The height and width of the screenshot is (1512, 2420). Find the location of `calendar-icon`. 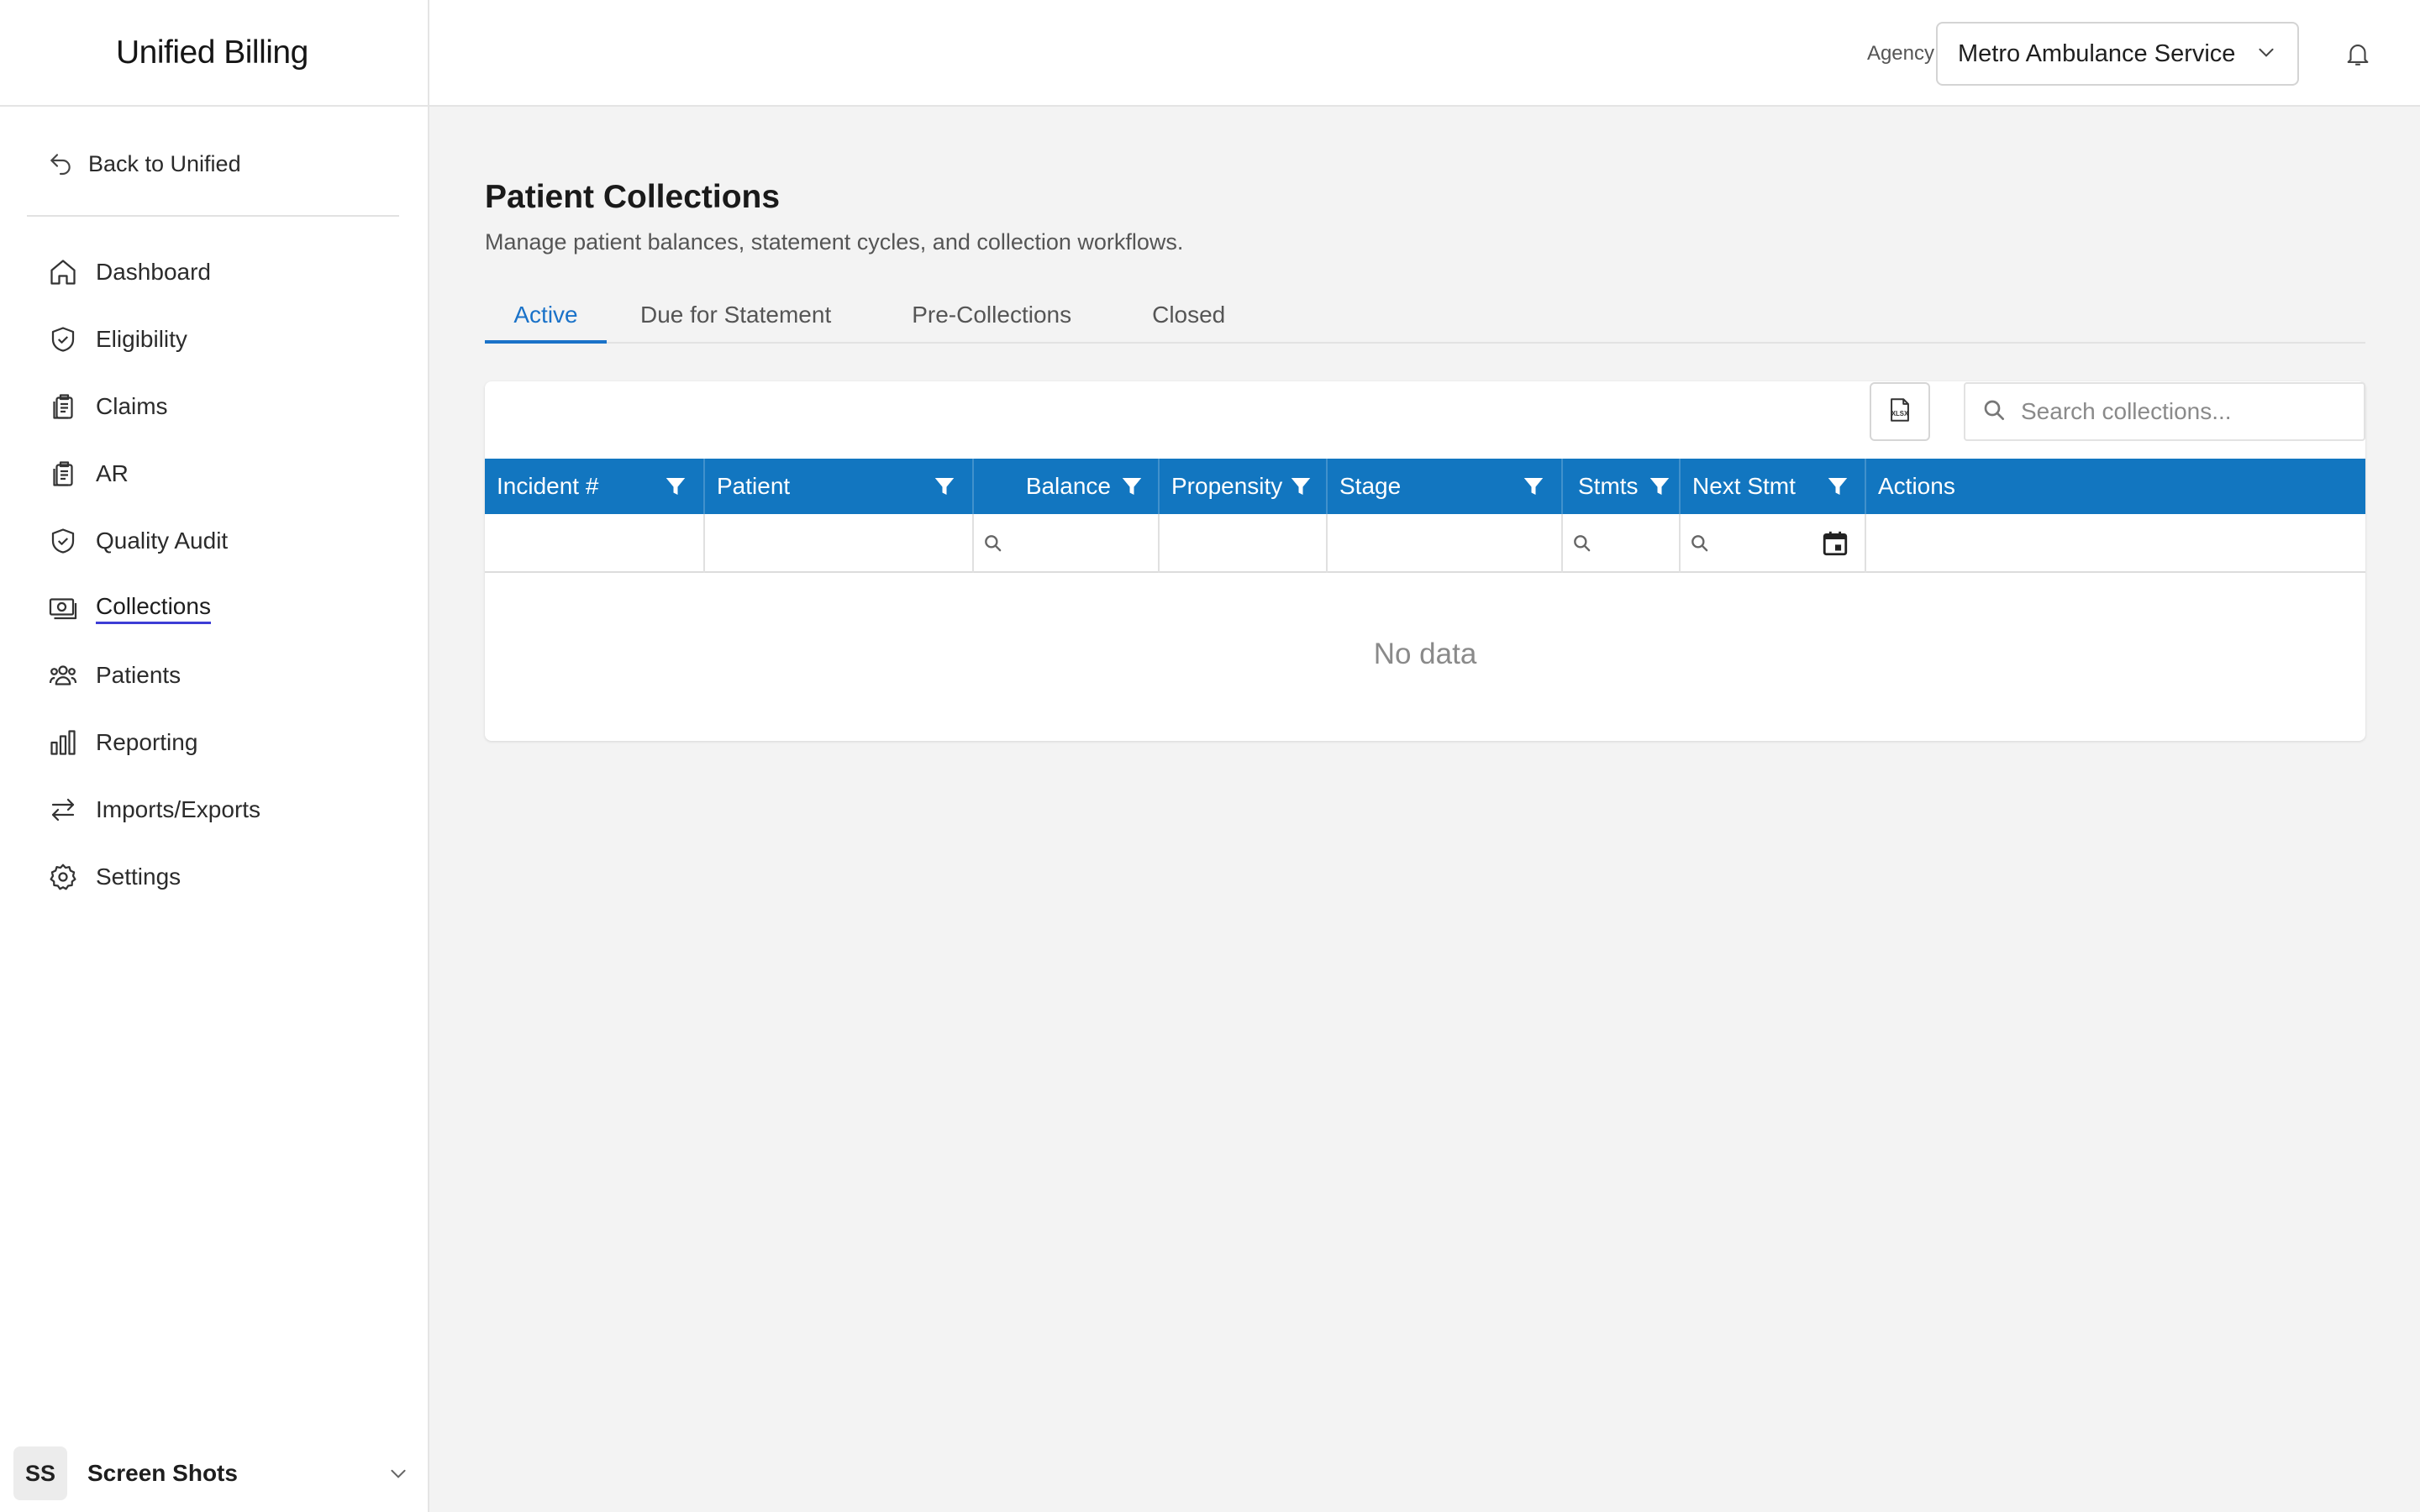

calendar-icon is located at coordinates (1835, 543).